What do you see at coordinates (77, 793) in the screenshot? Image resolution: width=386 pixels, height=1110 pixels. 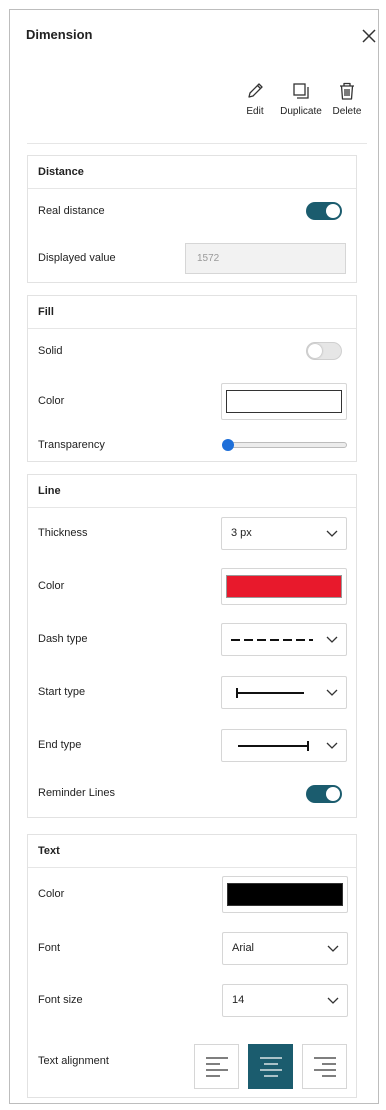 I see `reminder-lines-label: Reminder Lines` at bounding box center [77, 793].